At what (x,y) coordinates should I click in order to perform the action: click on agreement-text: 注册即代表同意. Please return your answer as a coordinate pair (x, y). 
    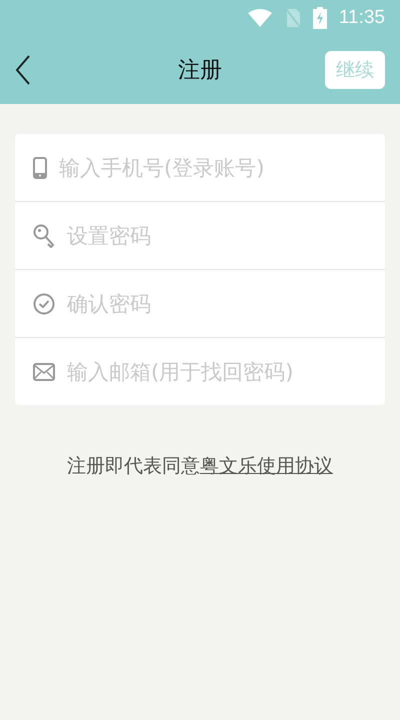
    Looking at the image, I should click on (133, 466).